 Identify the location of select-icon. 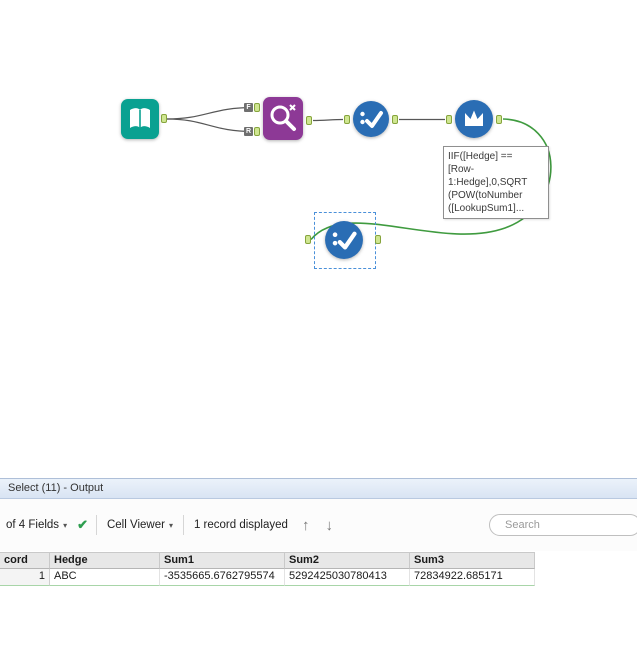
(371, 119).